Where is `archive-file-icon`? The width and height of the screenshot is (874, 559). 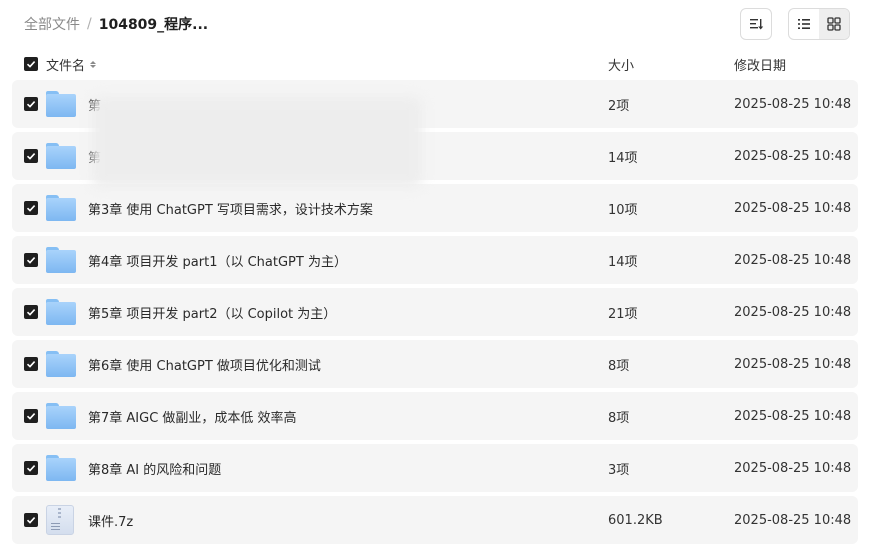
archive-file-icon is located at coordinates (60, 520).